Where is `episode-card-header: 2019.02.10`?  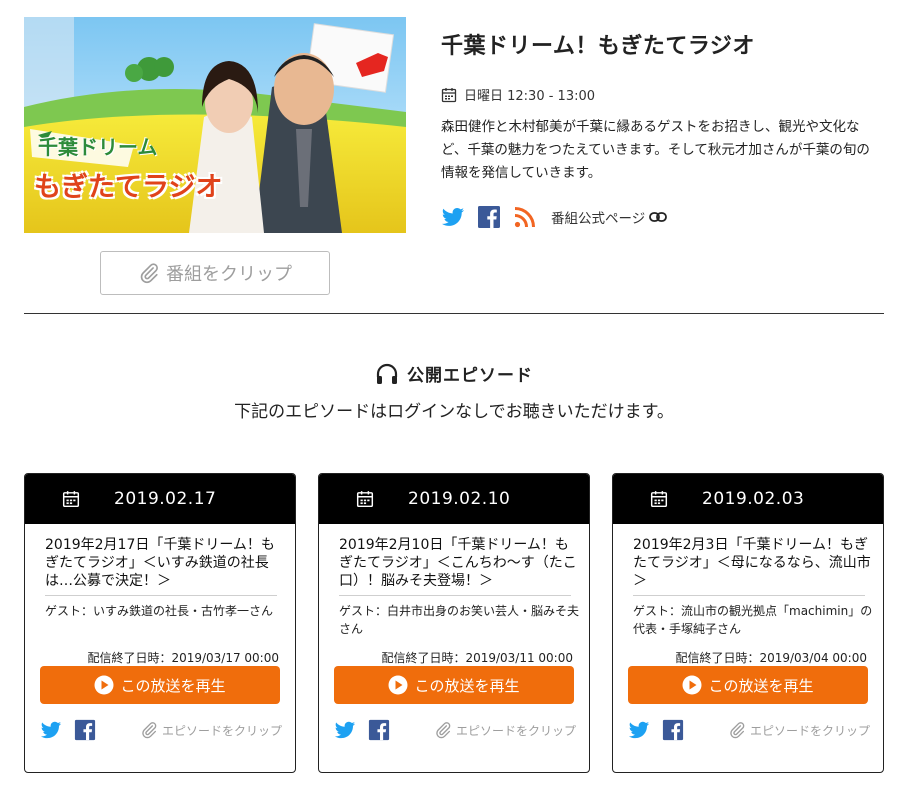
episode-card-header: 2019.02.10 is located at coordinates (454, 499).